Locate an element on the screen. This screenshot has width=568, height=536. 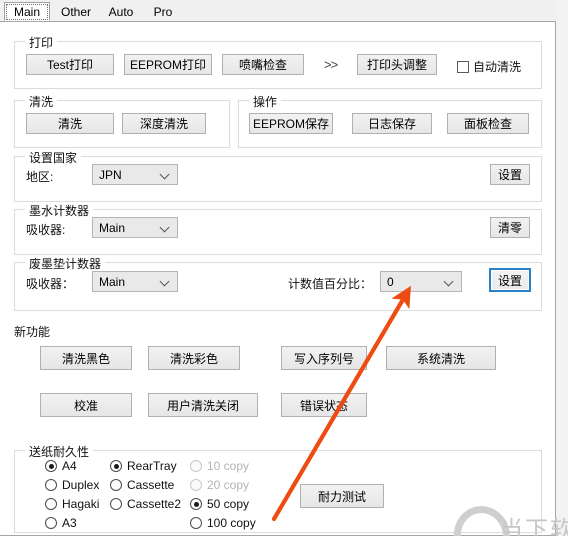
calibrate-label: 校准 is located at coordinates (85, 405).